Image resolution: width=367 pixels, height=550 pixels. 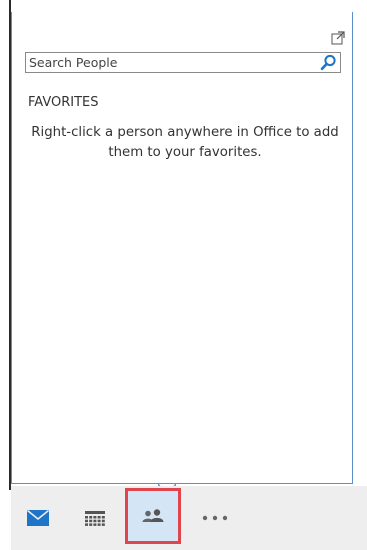 I want to click on nav-more-button, so click(x=215, y=518).